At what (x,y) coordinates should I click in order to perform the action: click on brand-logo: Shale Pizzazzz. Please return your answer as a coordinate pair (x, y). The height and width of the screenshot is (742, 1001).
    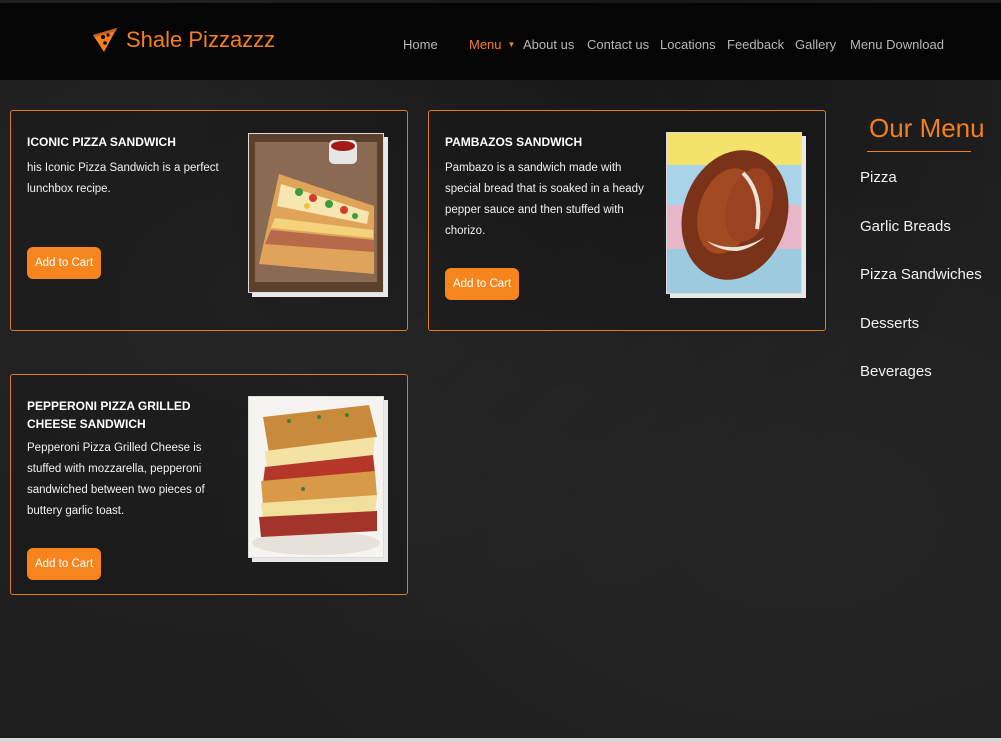
    Looking at the image, I should click on (182, 40).